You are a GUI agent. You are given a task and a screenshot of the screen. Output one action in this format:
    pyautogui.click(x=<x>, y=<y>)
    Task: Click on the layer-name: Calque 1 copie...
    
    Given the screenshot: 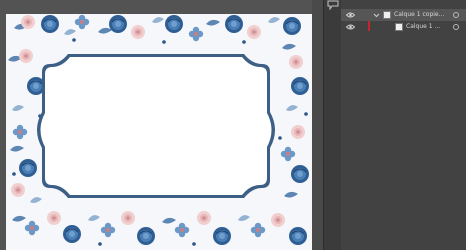 What is the action you would take?
    pyautogui.click(x=423, y=15)
    